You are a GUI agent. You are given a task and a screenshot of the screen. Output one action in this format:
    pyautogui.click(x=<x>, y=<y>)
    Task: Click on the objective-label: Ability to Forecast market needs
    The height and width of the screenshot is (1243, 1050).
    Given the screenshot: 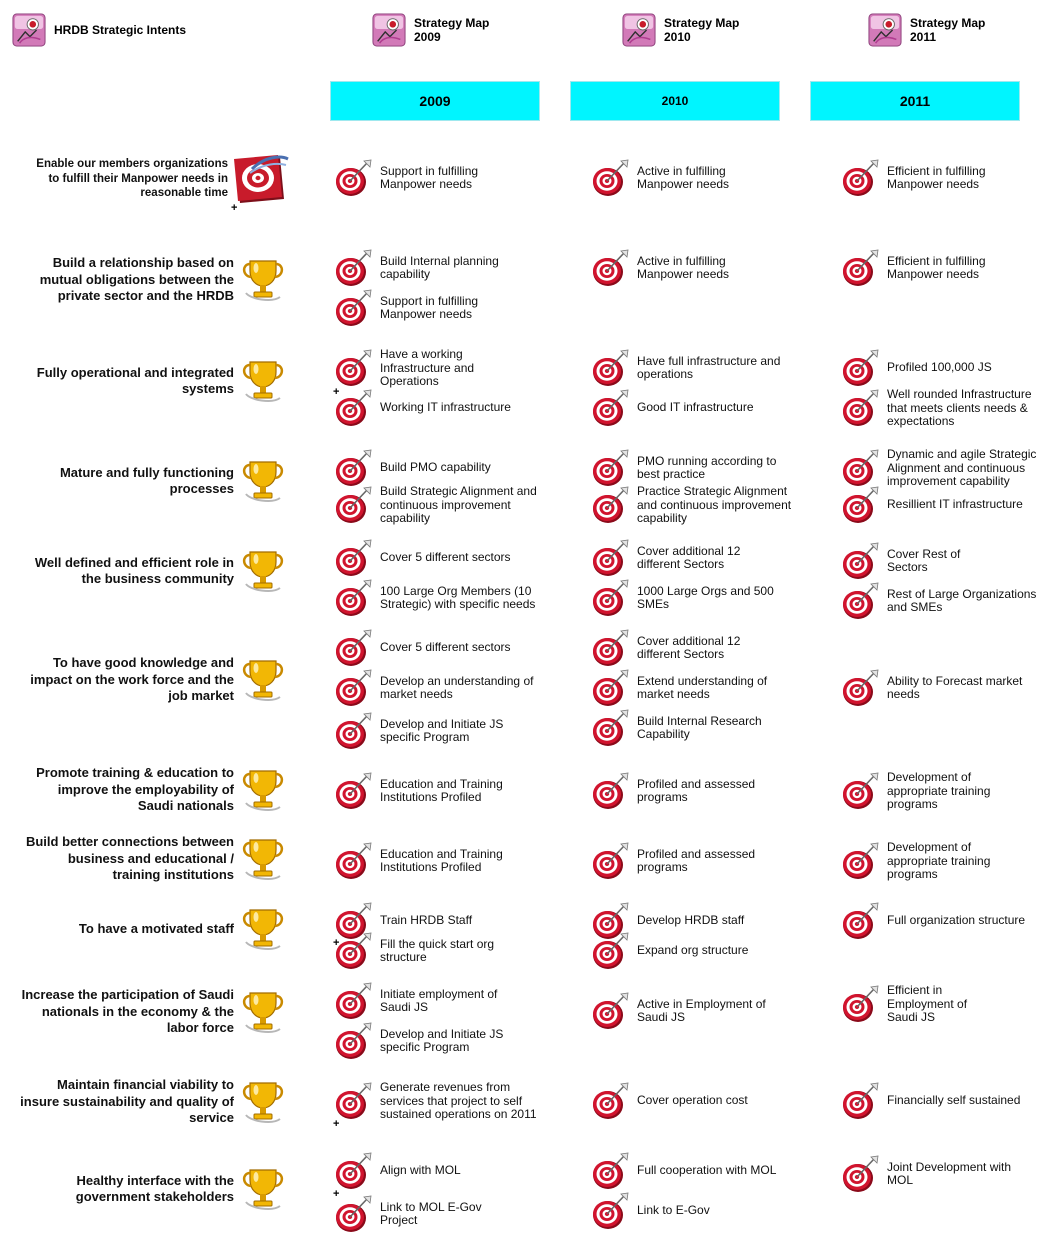 What is the action you would take?
    pyautogui.click(x=955, y=687)
    